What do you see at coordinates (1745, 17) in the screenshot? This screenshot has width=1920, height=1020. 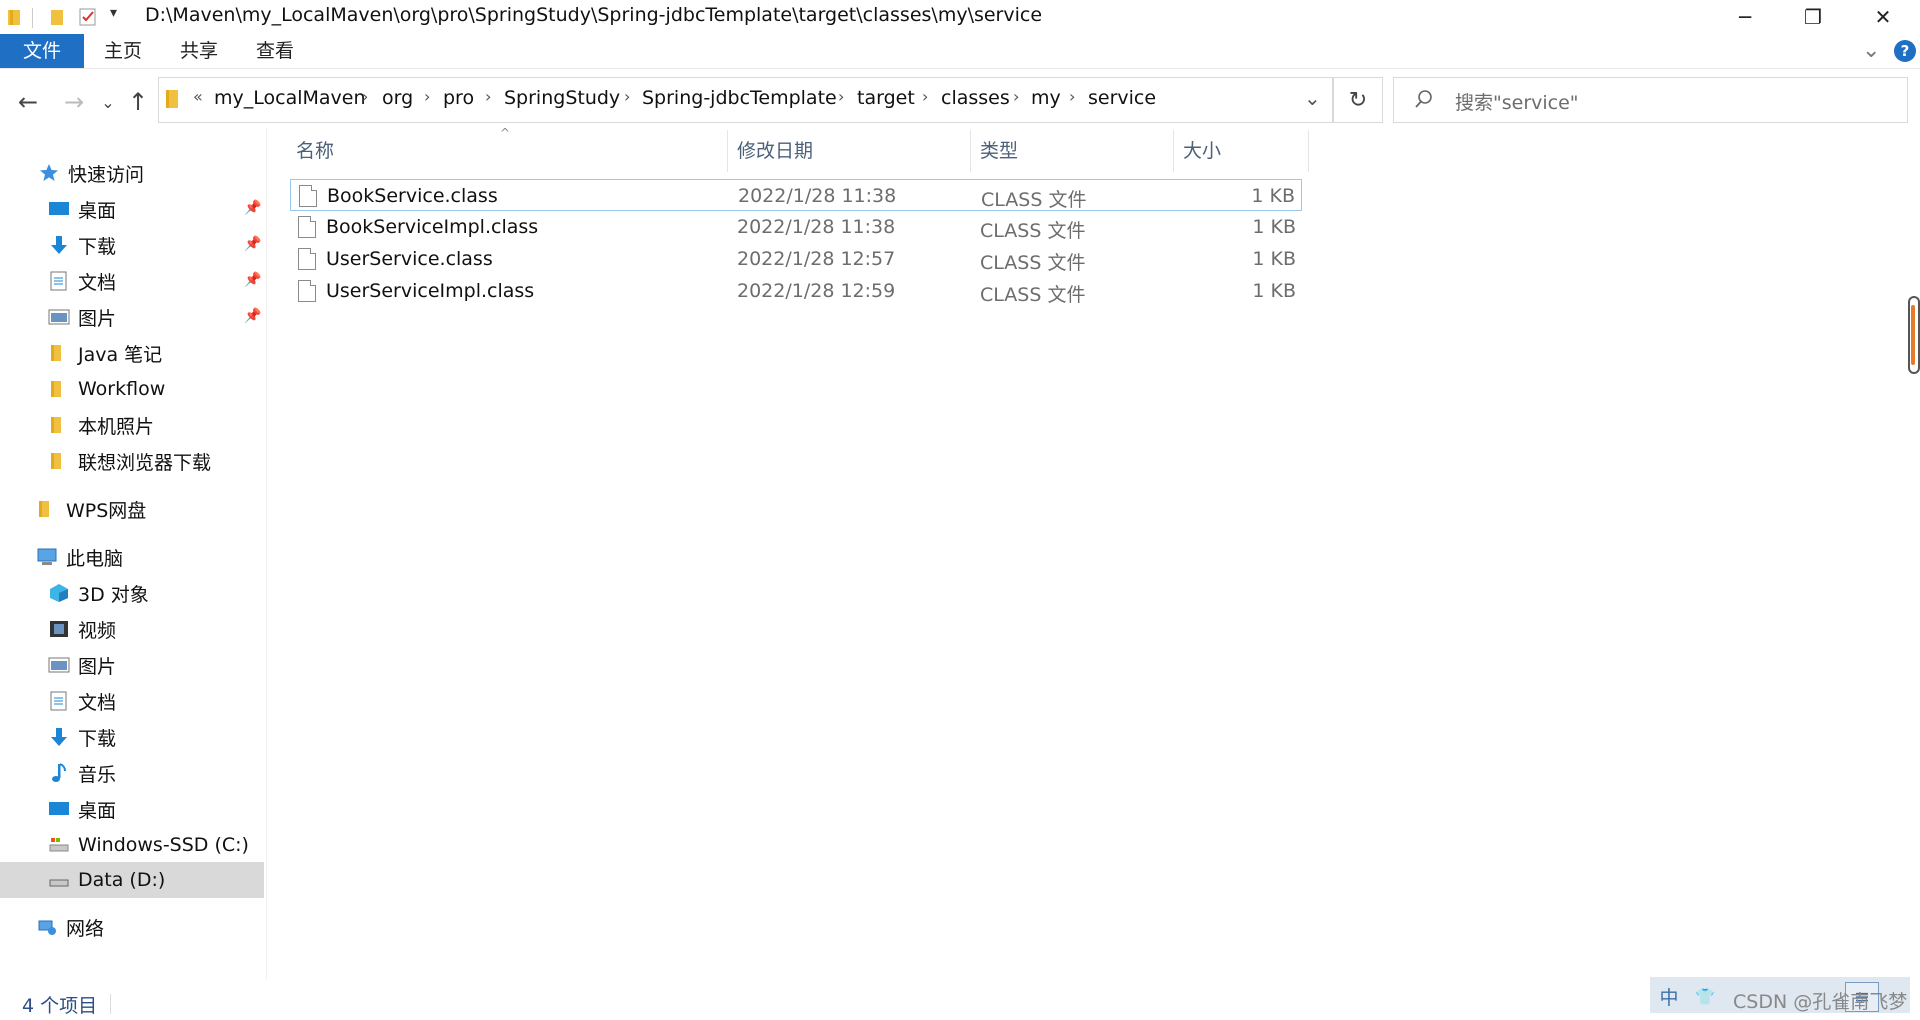 I see `minimize-button: ─` at bounding box center [1745, 17].